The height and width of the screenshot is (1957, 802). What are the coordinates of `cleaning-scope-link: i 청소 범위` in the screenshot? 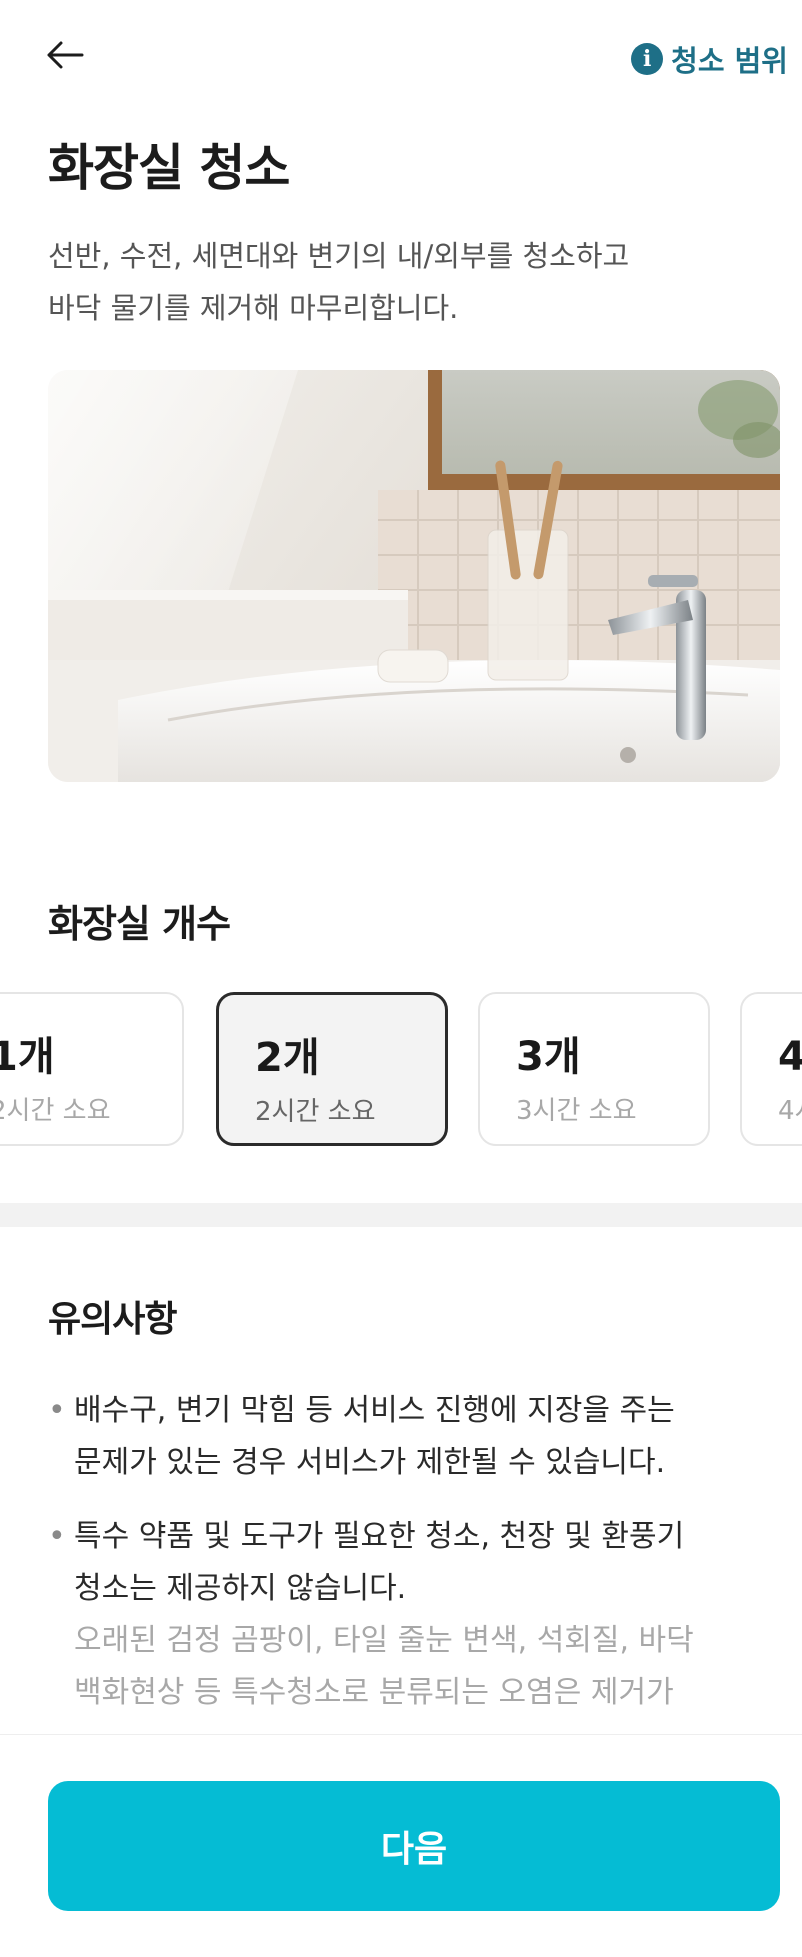 It's located at (709, 59).